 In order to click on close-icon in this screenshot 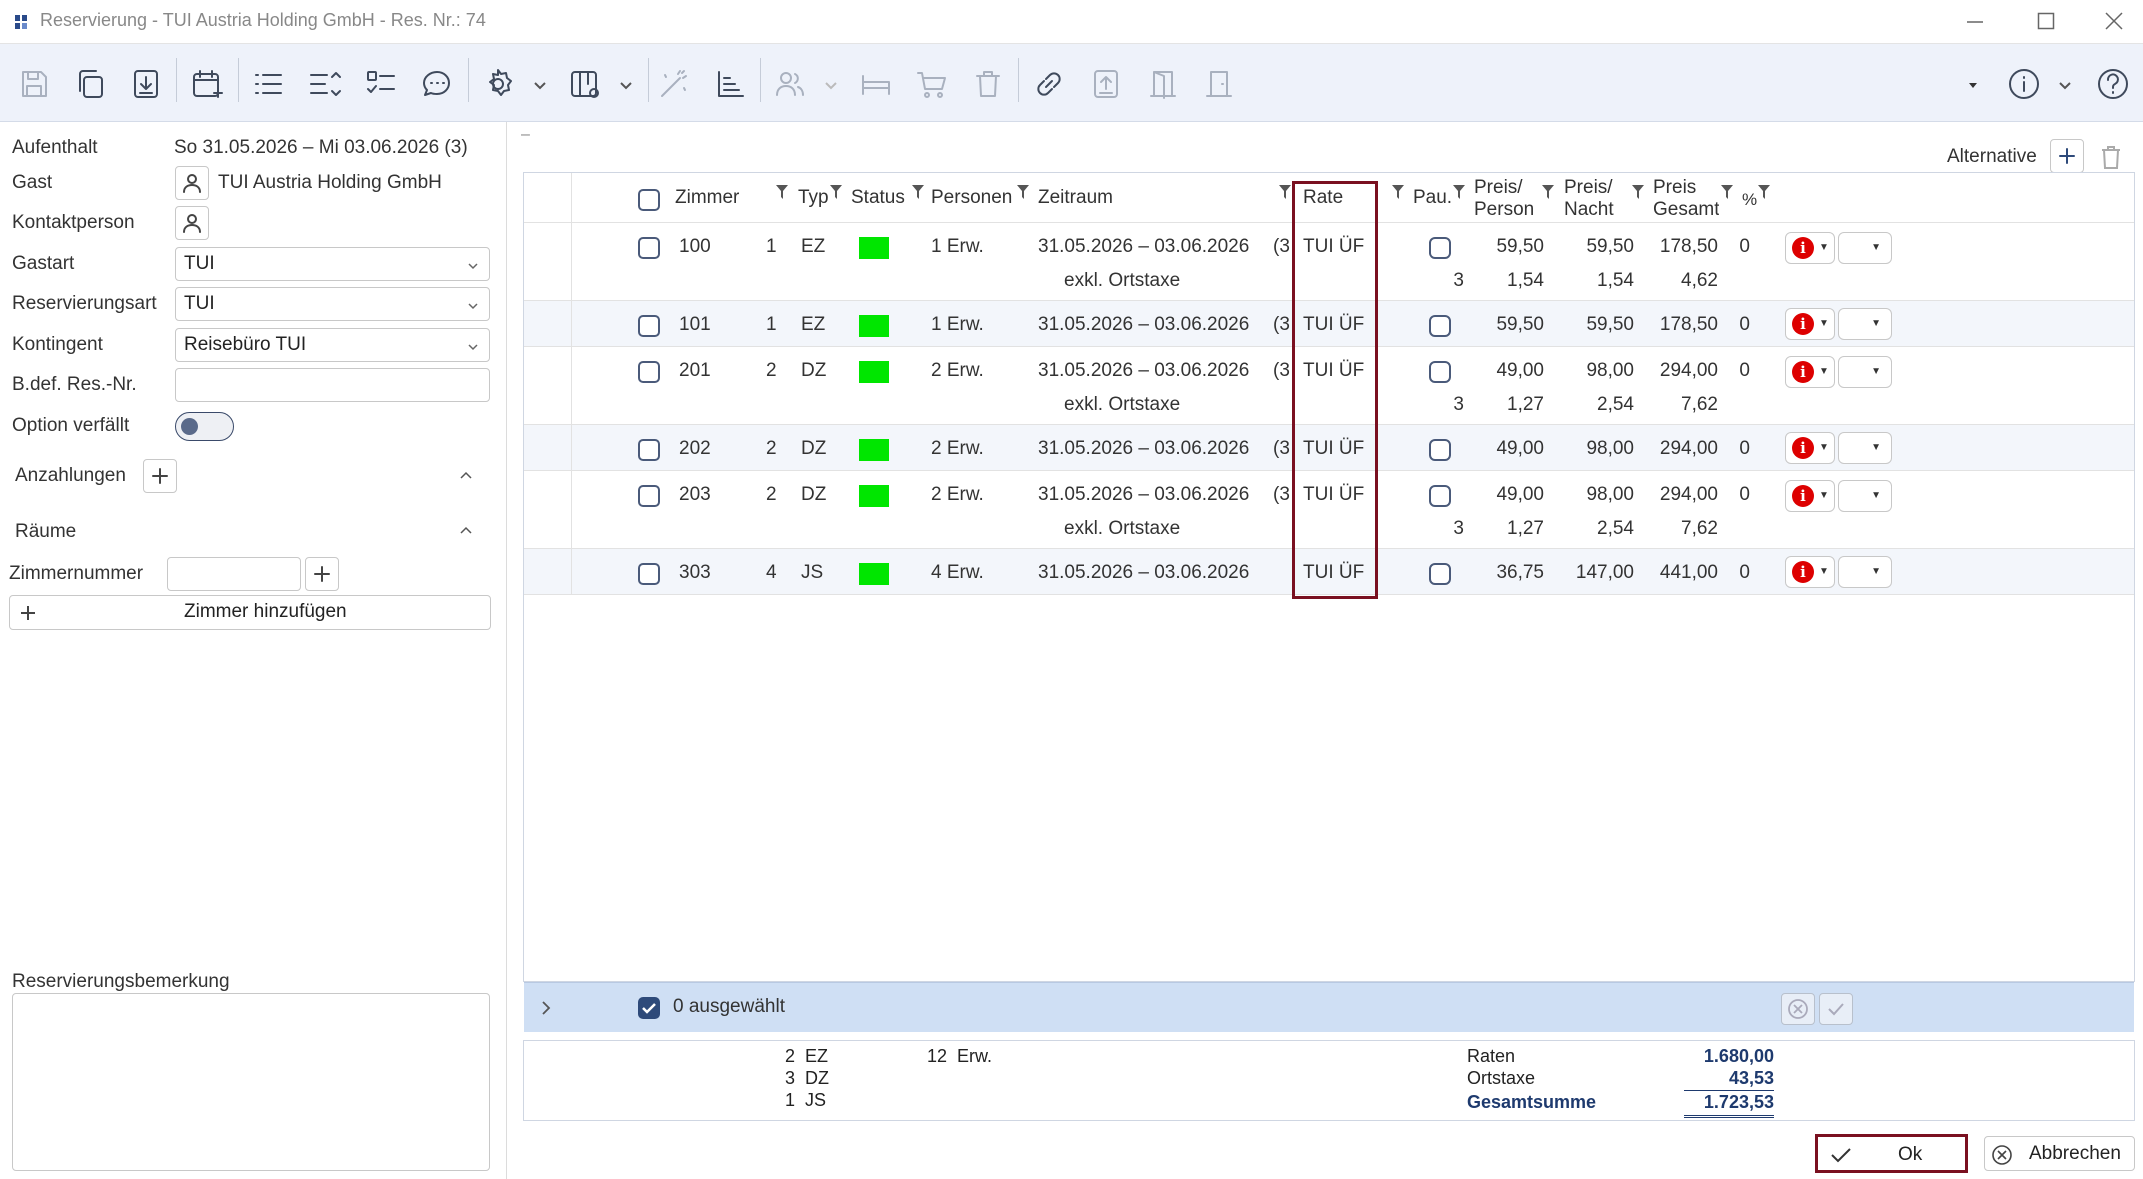, I will do `click(2114, 21)`.